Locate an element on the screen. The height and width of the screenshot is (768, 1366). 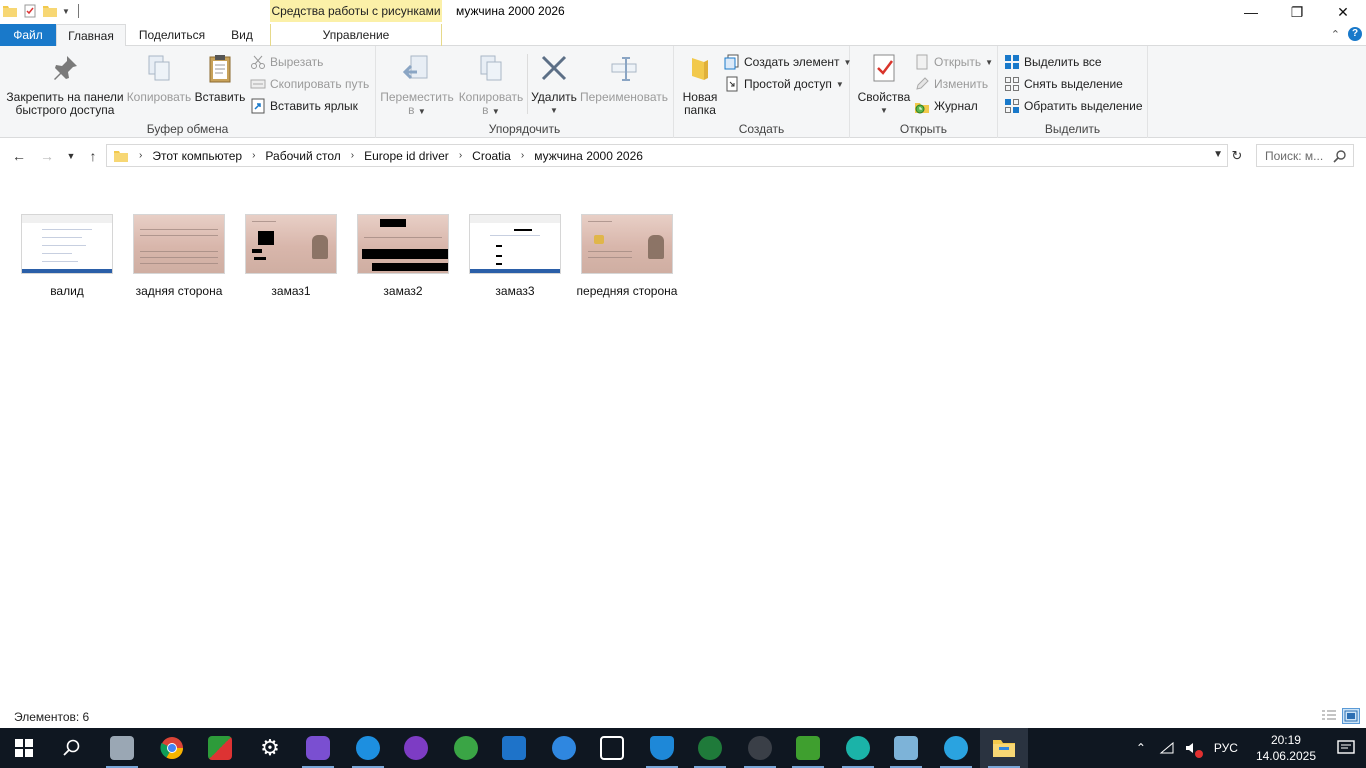
forward-button: → is located at coordinates (47, 156).